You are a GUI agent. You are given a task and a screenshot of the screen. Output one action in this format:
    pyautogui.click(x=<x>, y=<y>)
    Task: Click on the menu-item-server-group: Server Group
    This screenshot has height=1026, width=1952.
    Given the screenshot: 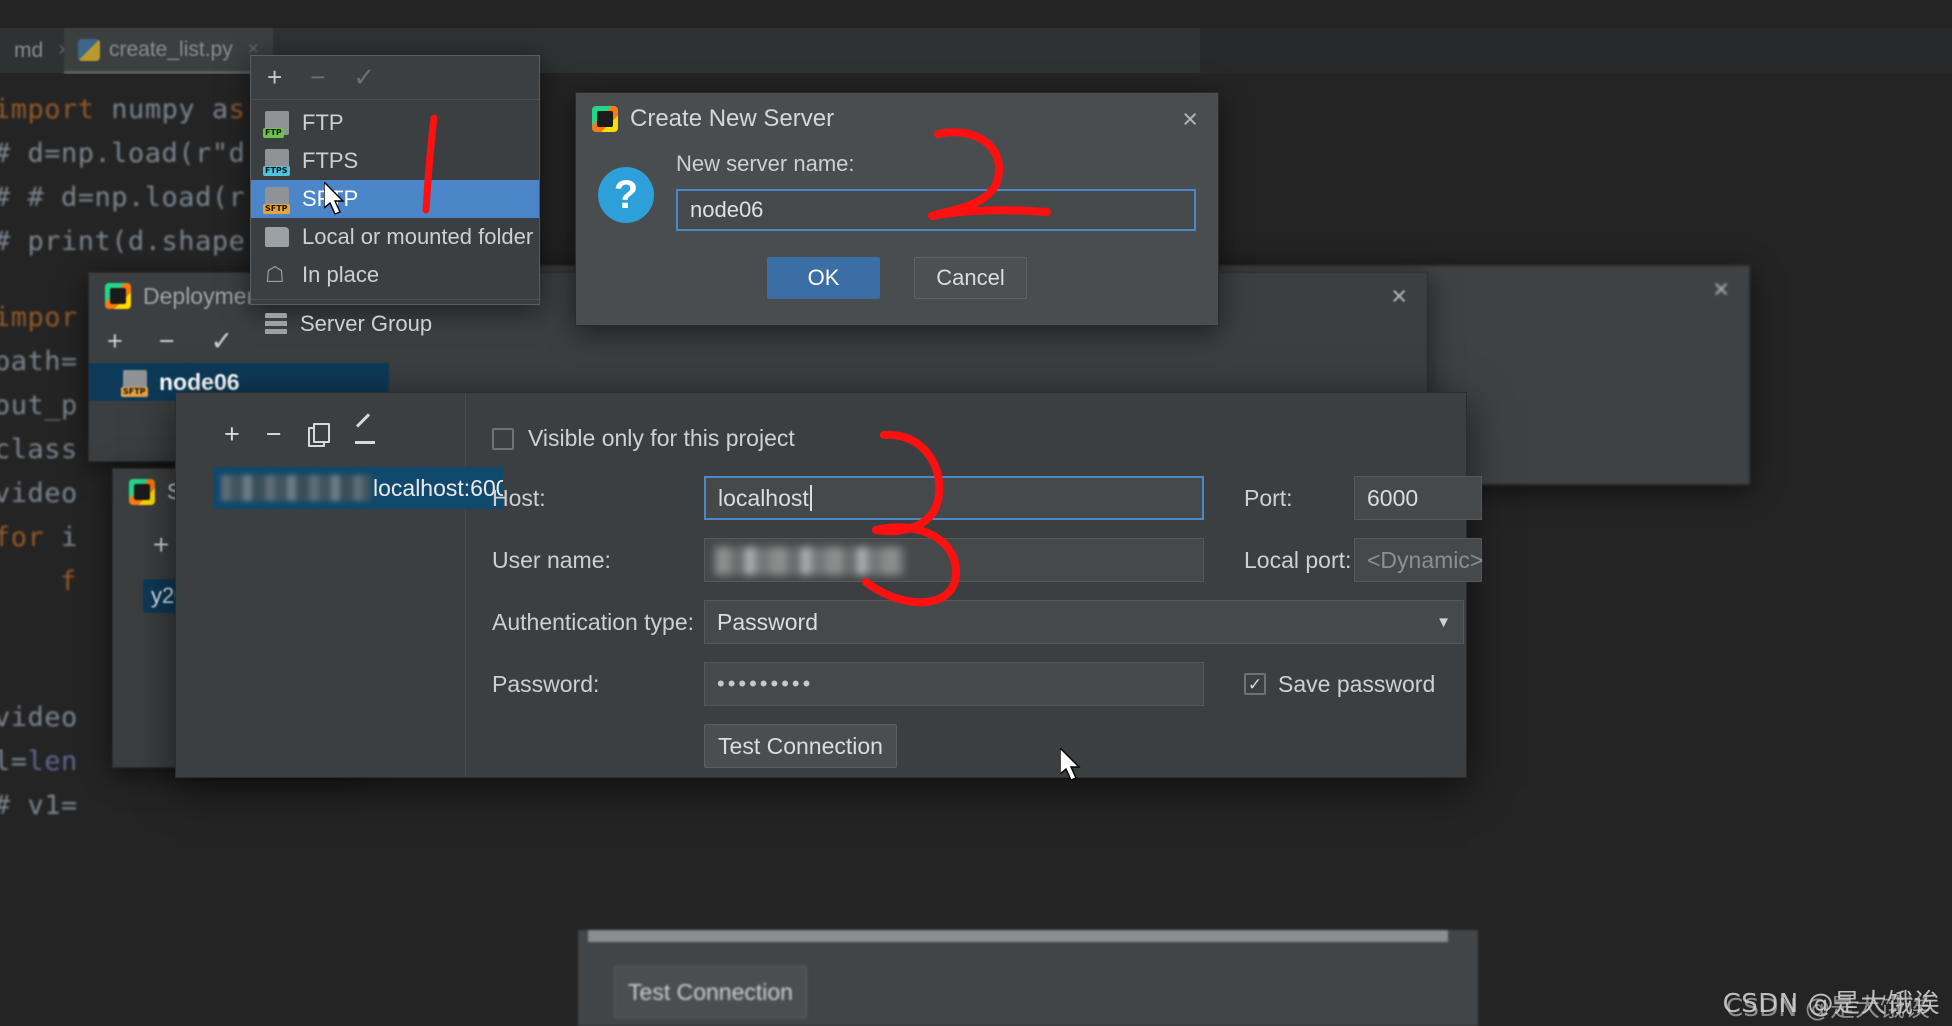 What is the action you would take?
    pyautogui.click(x=395, y=324)
    